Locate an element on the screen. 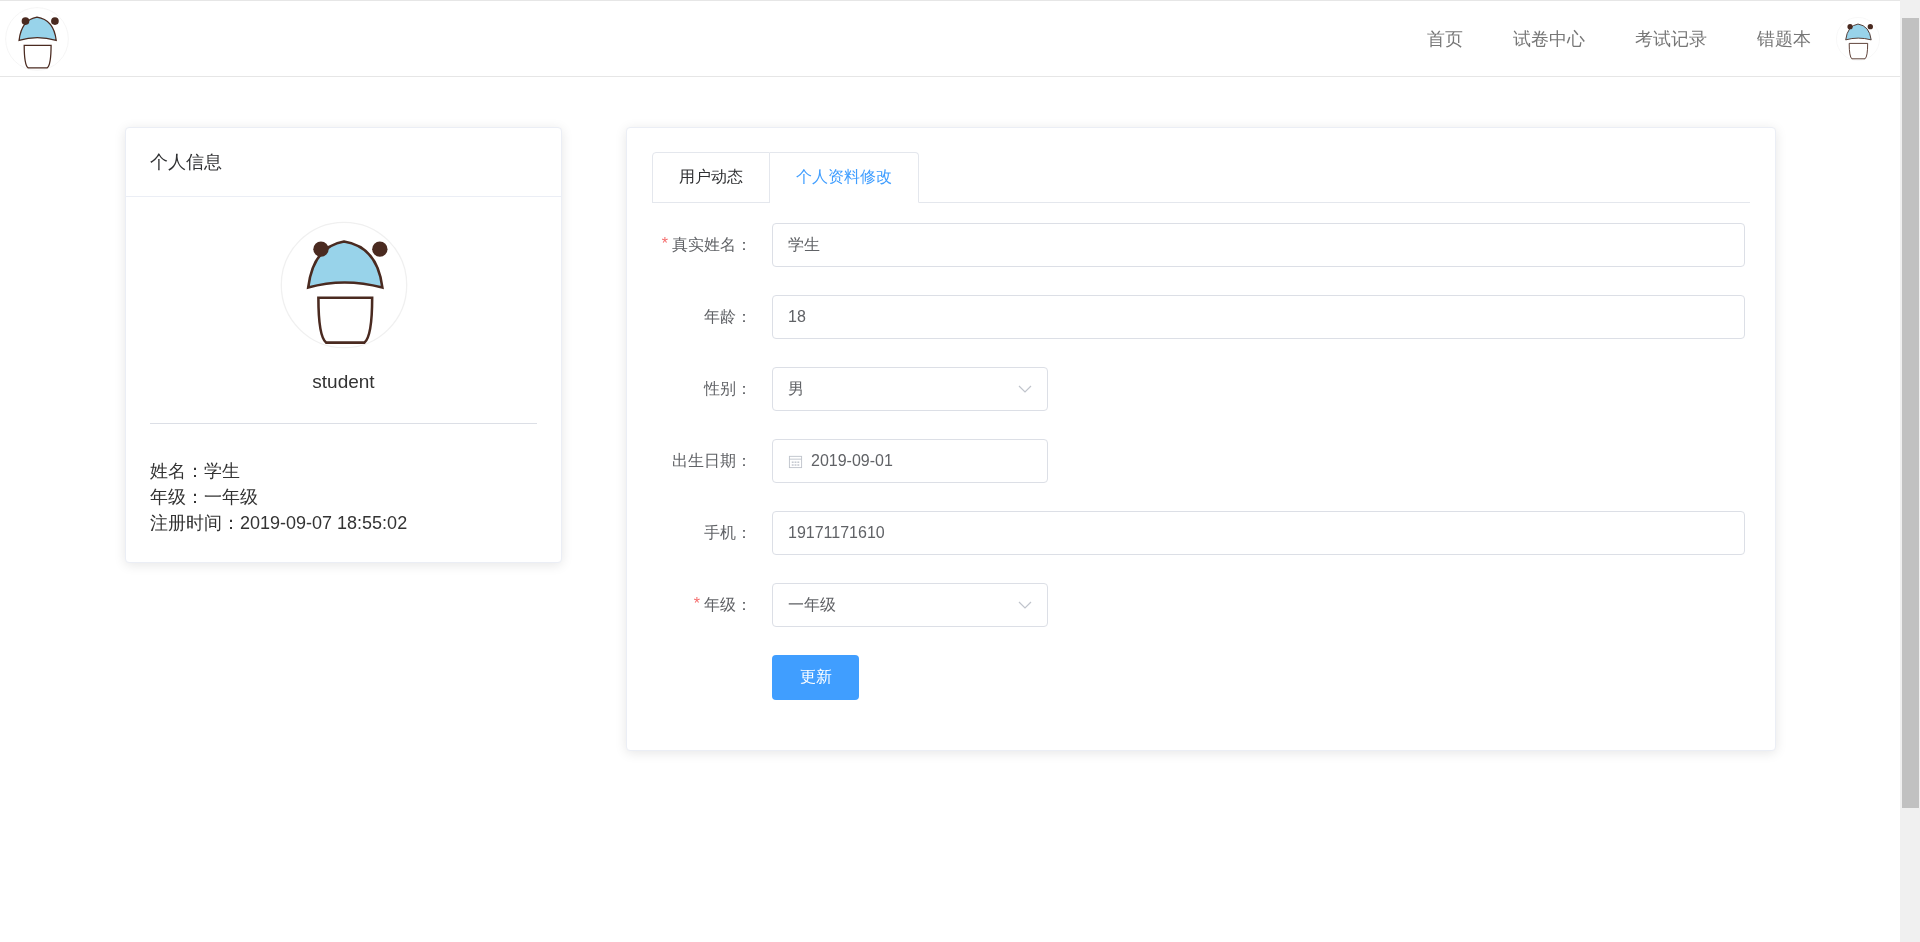 The height and width of the screenshot is (942, 1920). profile-detail: 姓名：学生 is located at coordinates (195, 471).